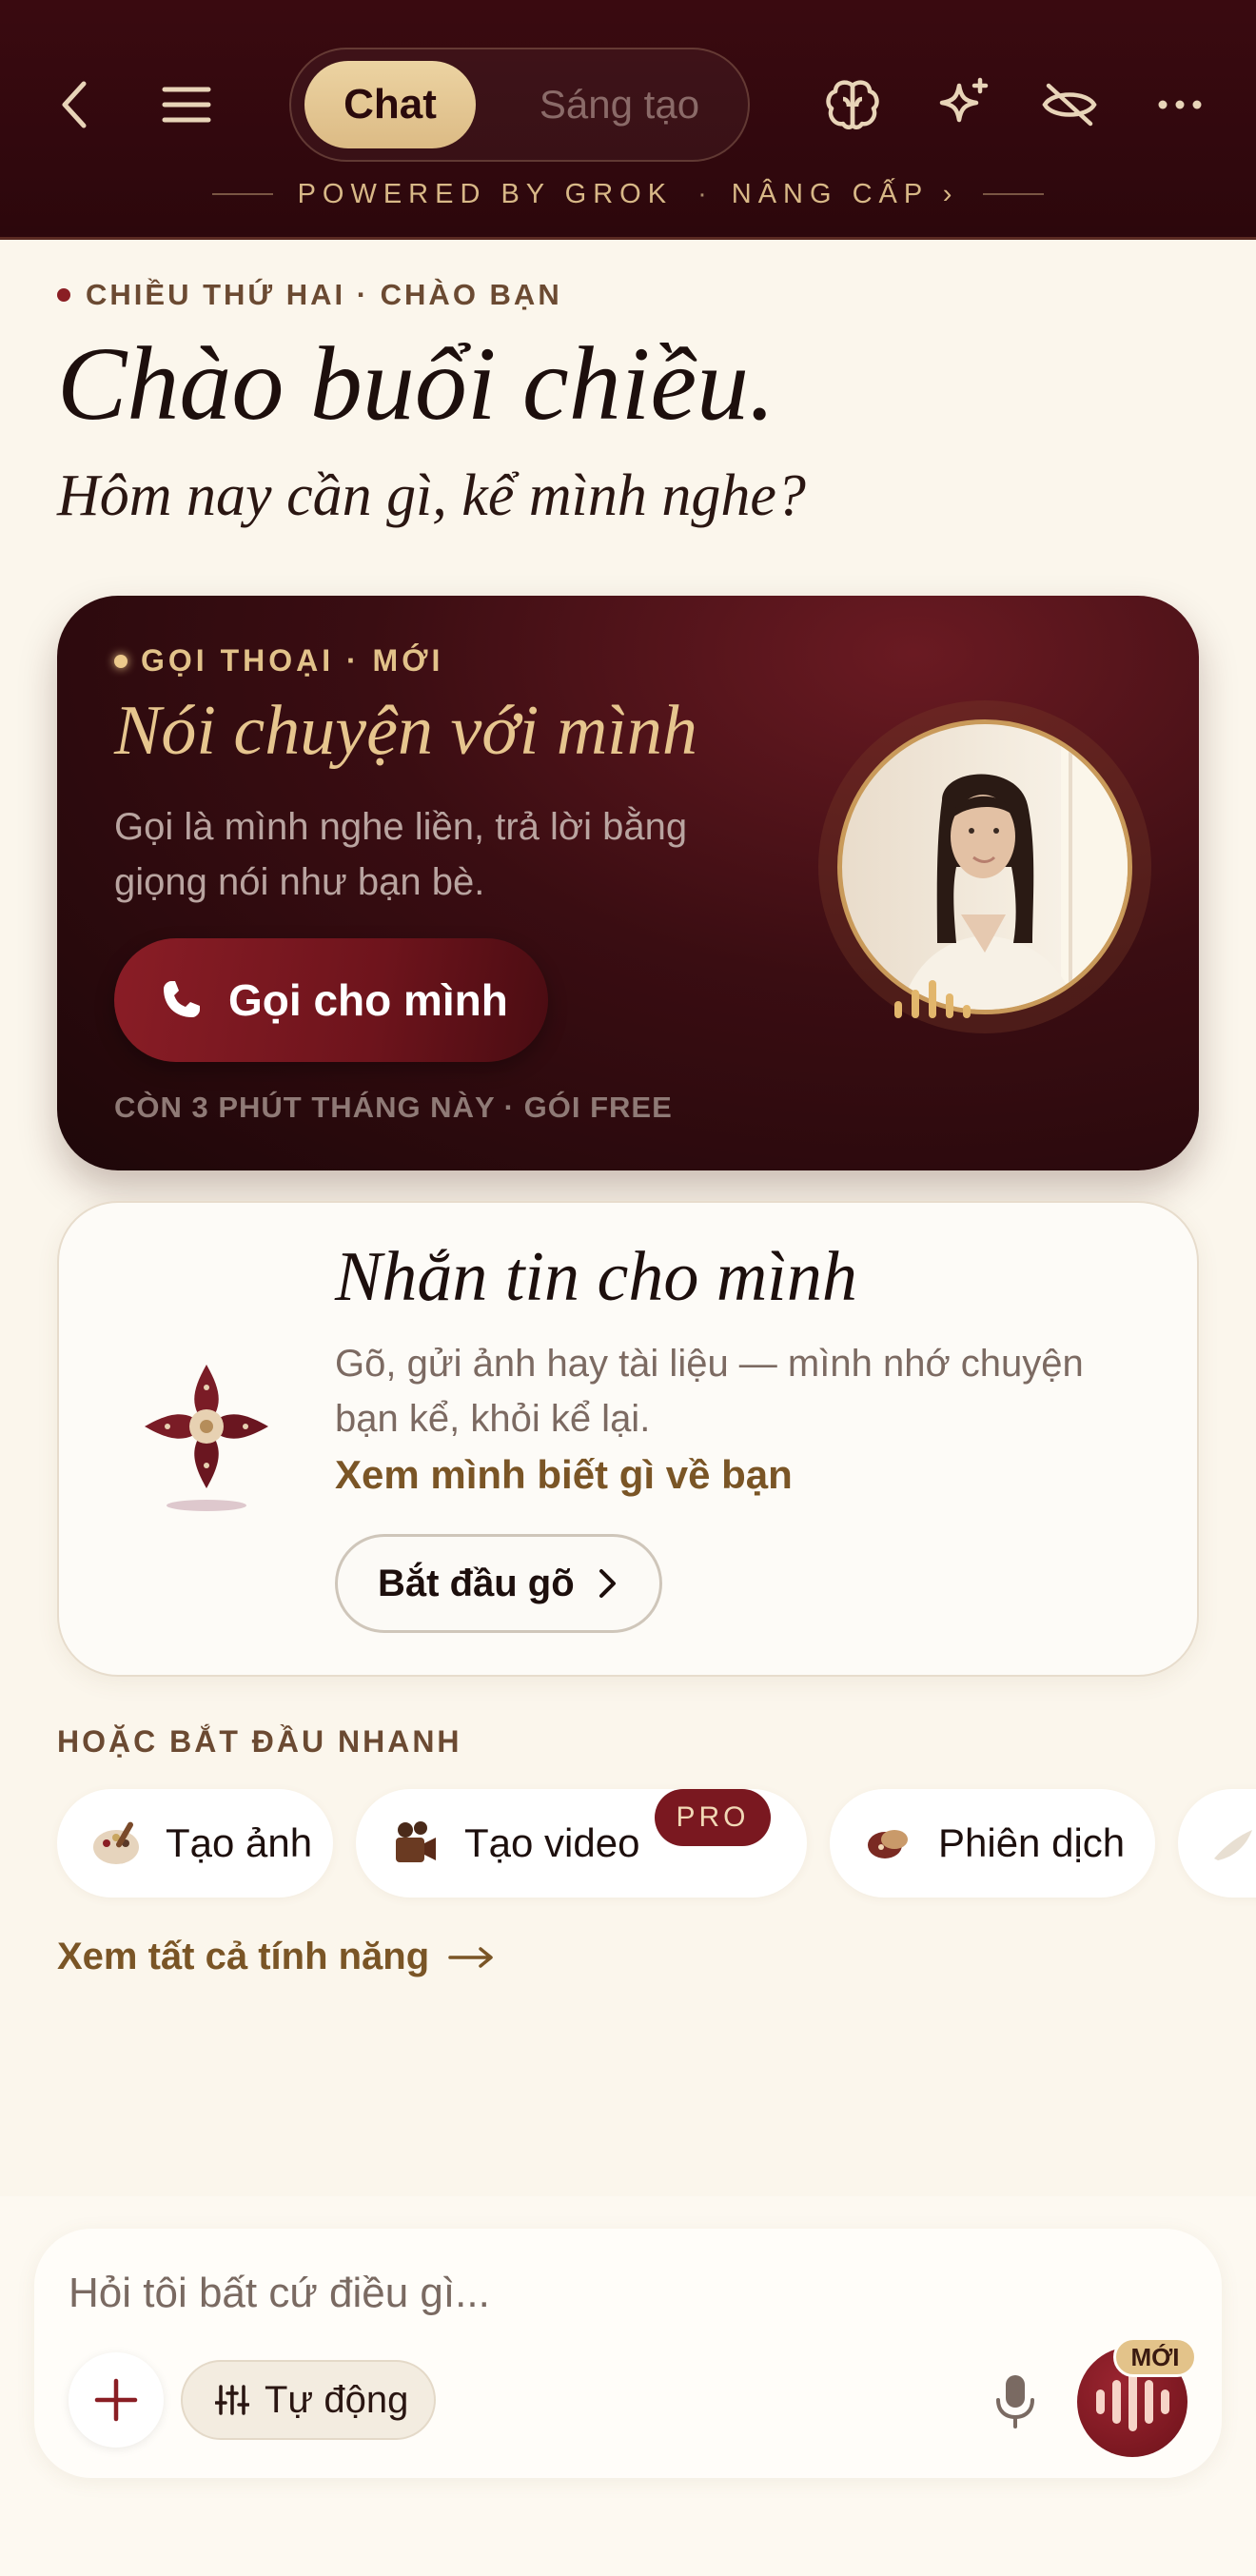  Describe the element at coordinates (497, 2293) in the screenshot. I see `chat-input` at that location.